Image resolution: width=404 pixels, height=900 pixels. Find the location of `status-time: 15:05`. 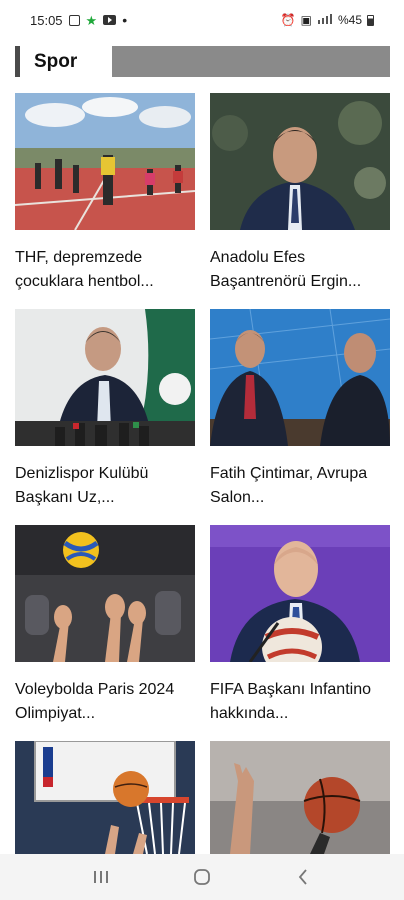

status-time: 15:05 is located at coordinates (46, 20).